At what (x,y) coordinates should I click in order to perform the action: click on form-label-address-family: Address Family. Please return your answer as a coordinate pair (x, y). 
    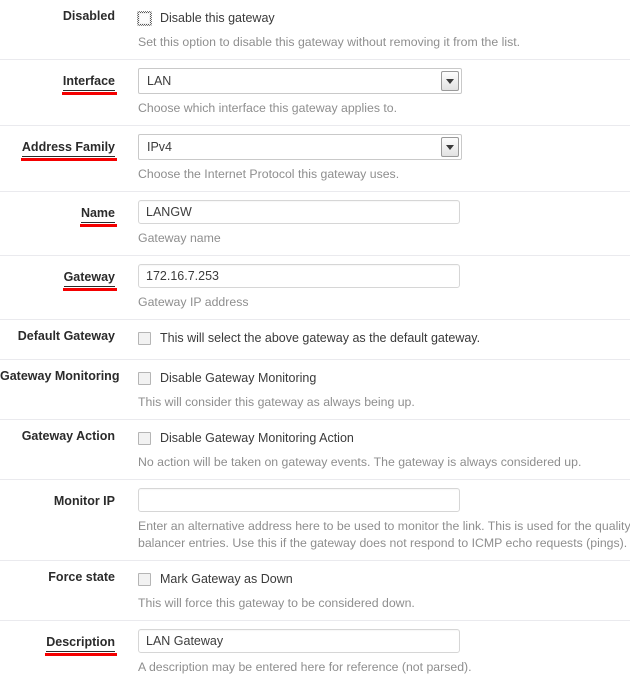
    Looking at the image, I should click on (59, 143).